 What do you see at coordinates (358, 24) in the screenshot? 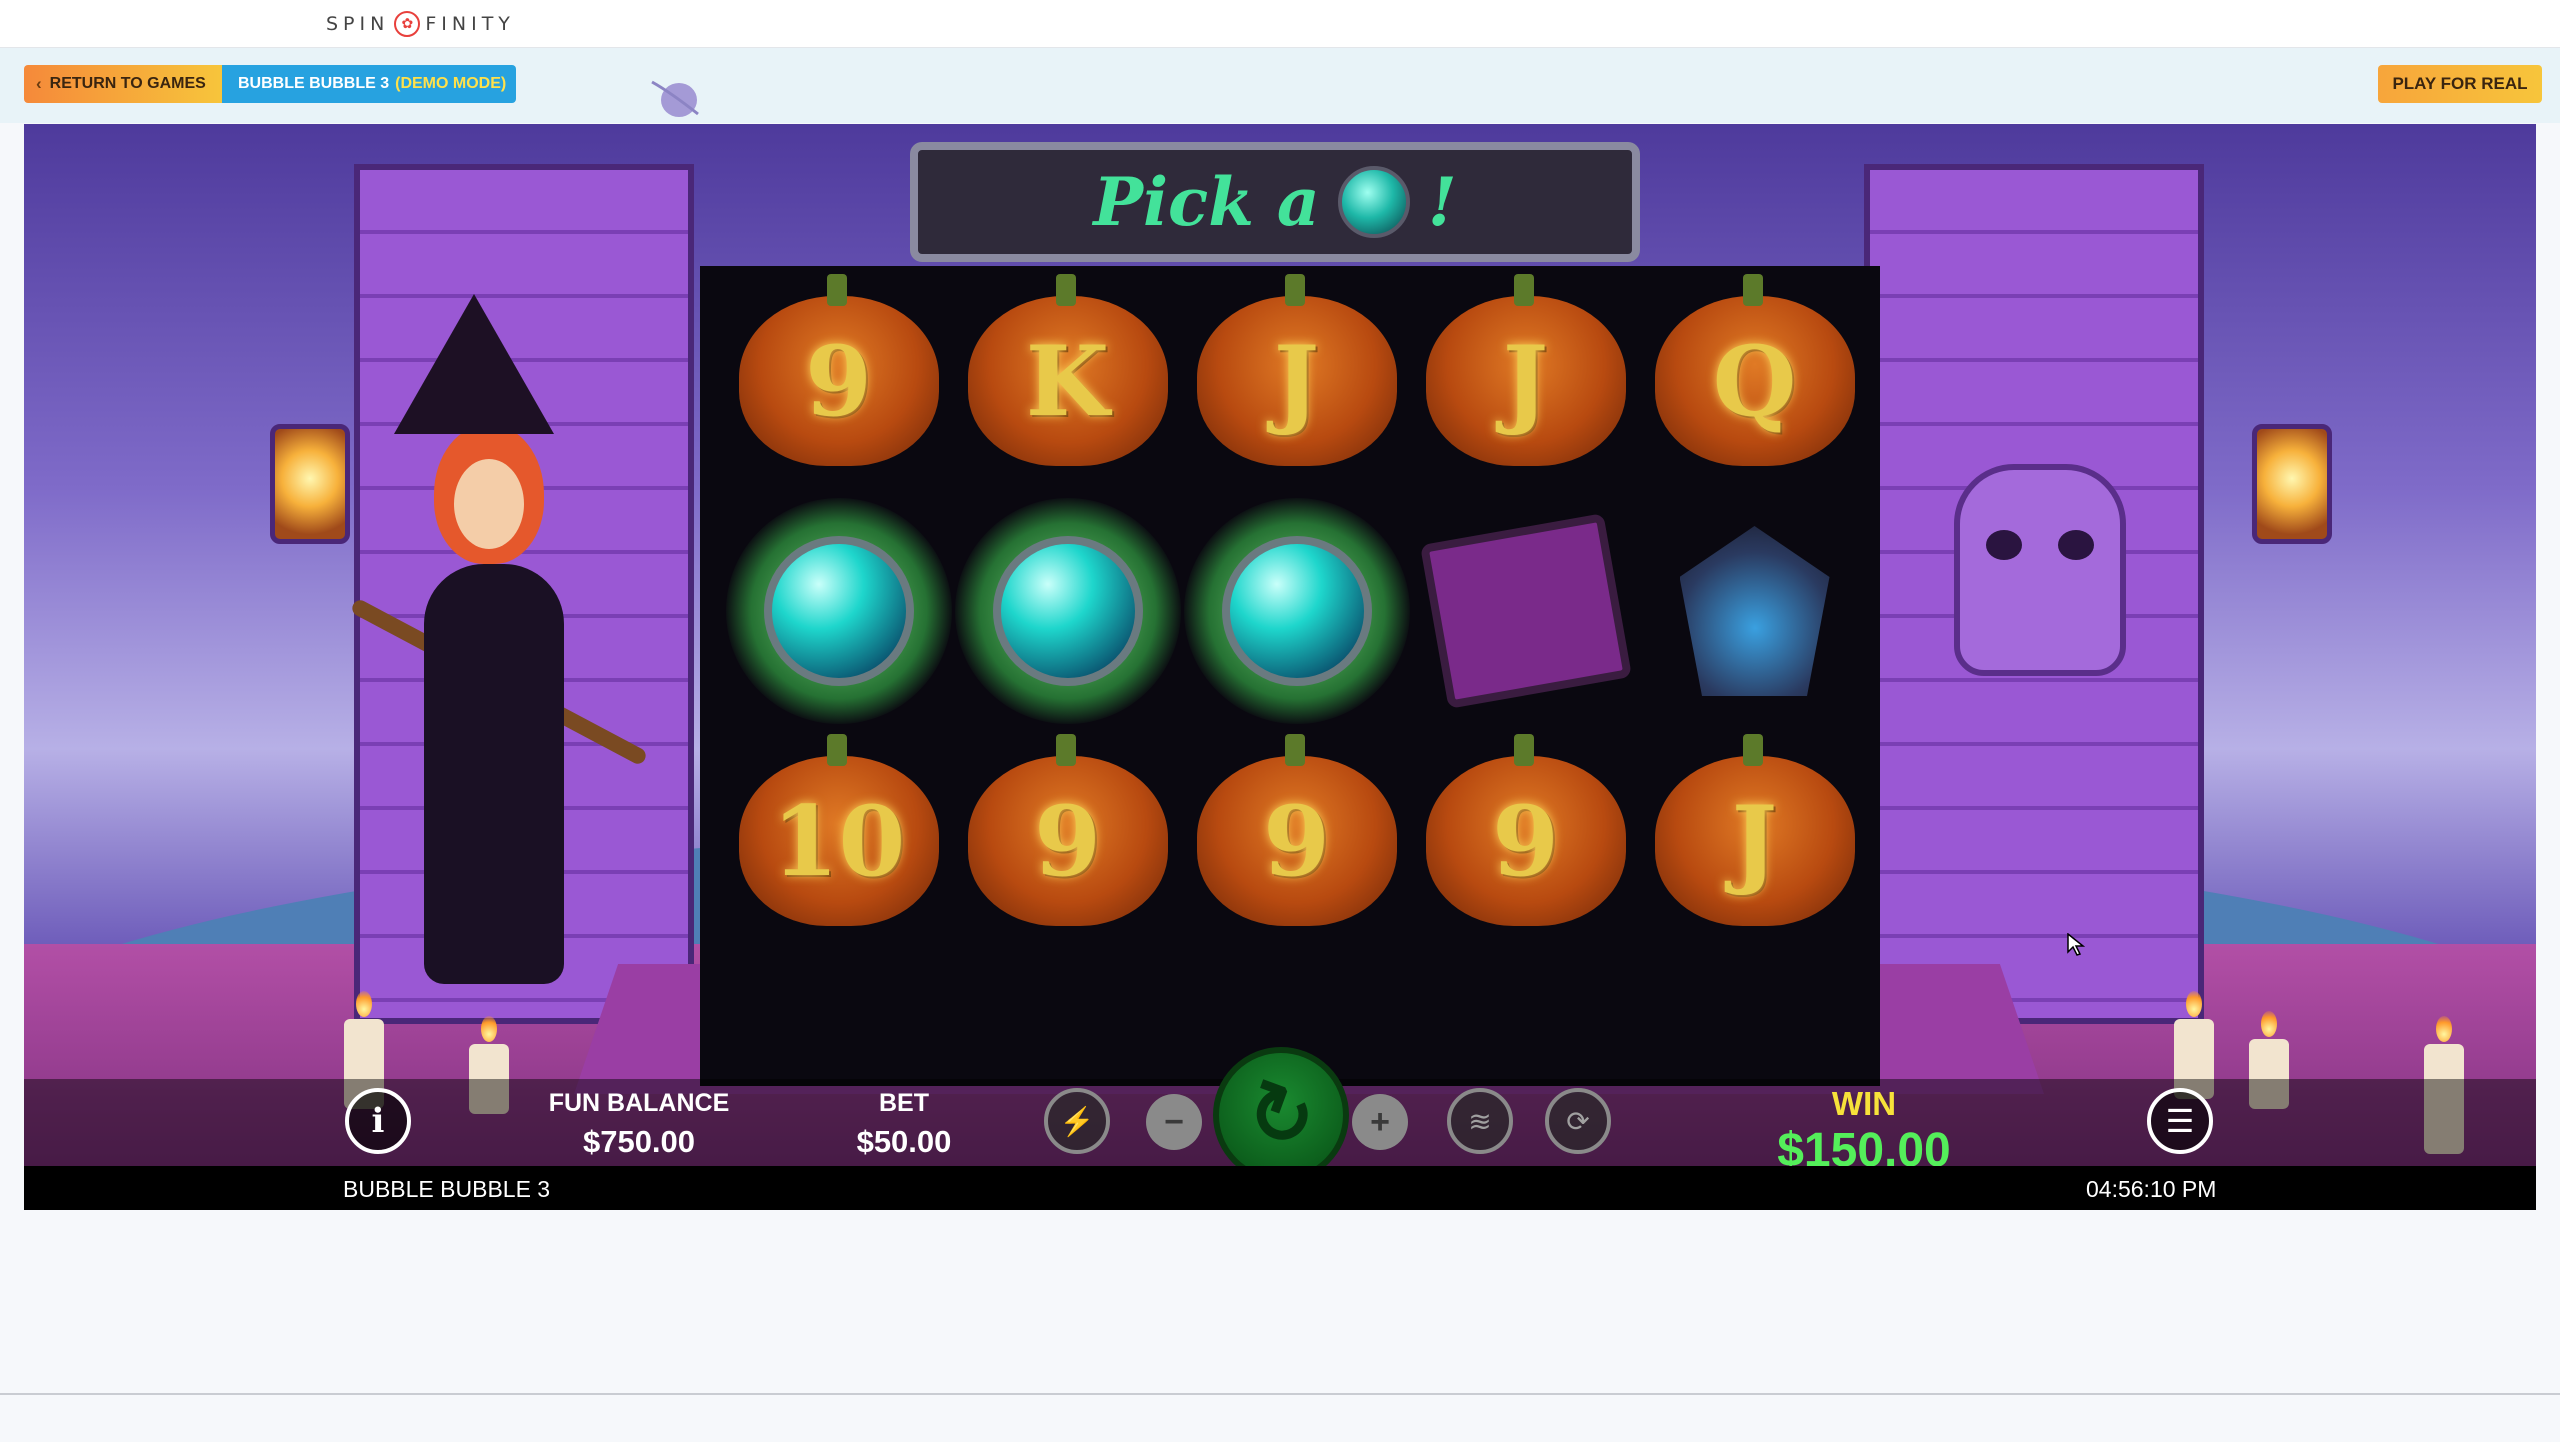
I see `logo-text-left: SPIN` at bounding box center [358, 24].